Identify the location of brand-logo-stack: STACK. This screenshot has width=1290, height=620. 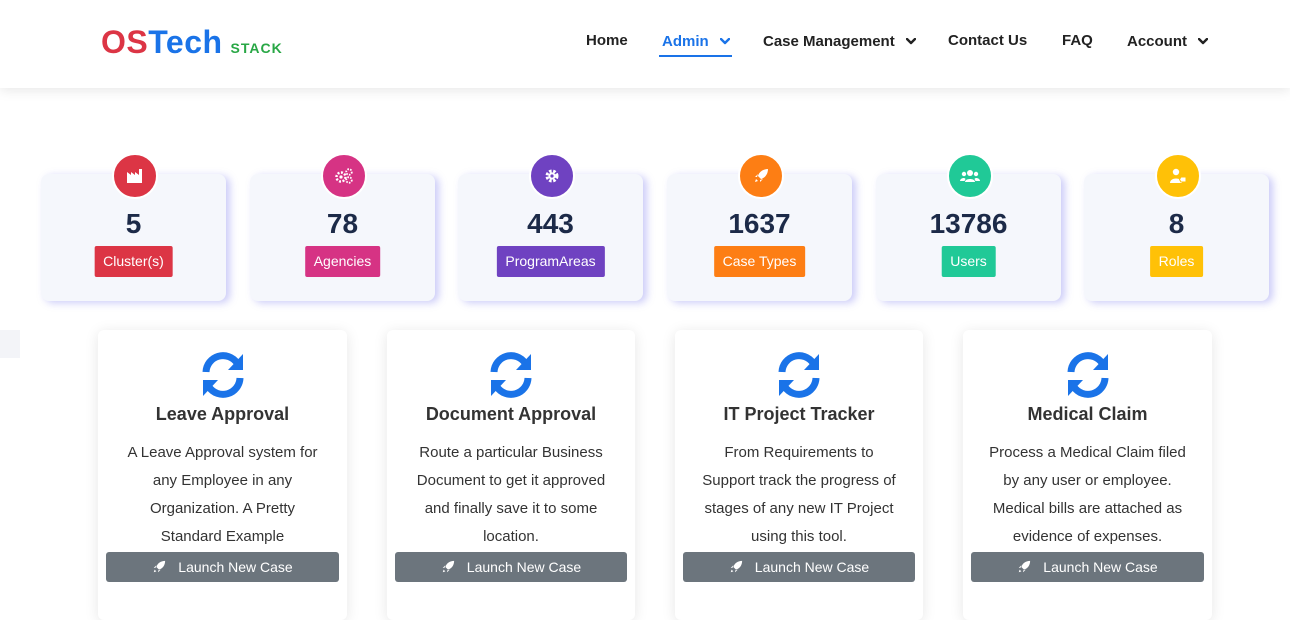
(256, 48).